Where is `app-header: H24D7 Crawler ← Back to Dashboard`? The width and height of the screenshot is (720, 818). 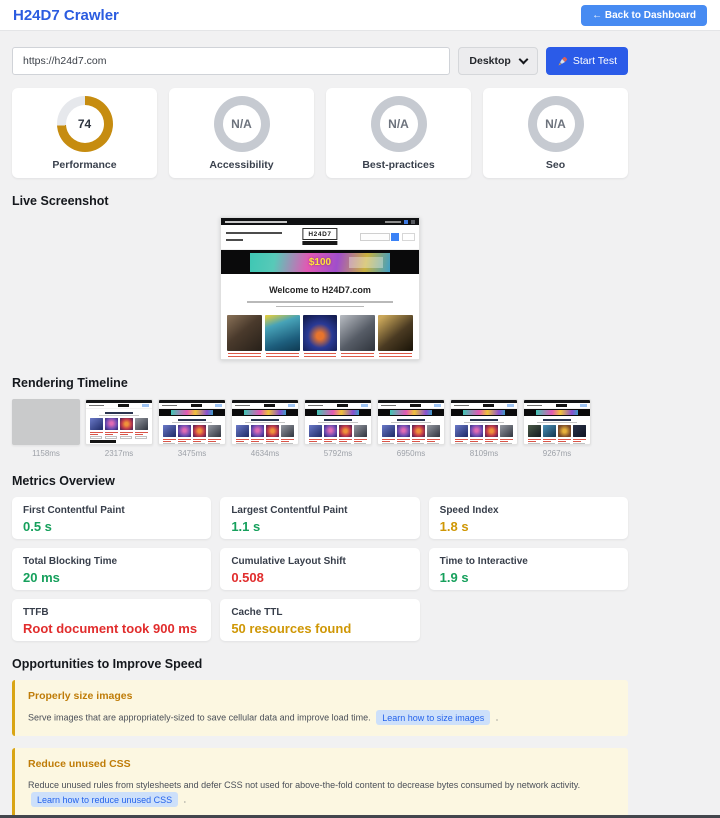 app-header: H24D7 Crawler ← Back to Dashboard is located at coordinates (360, 15).